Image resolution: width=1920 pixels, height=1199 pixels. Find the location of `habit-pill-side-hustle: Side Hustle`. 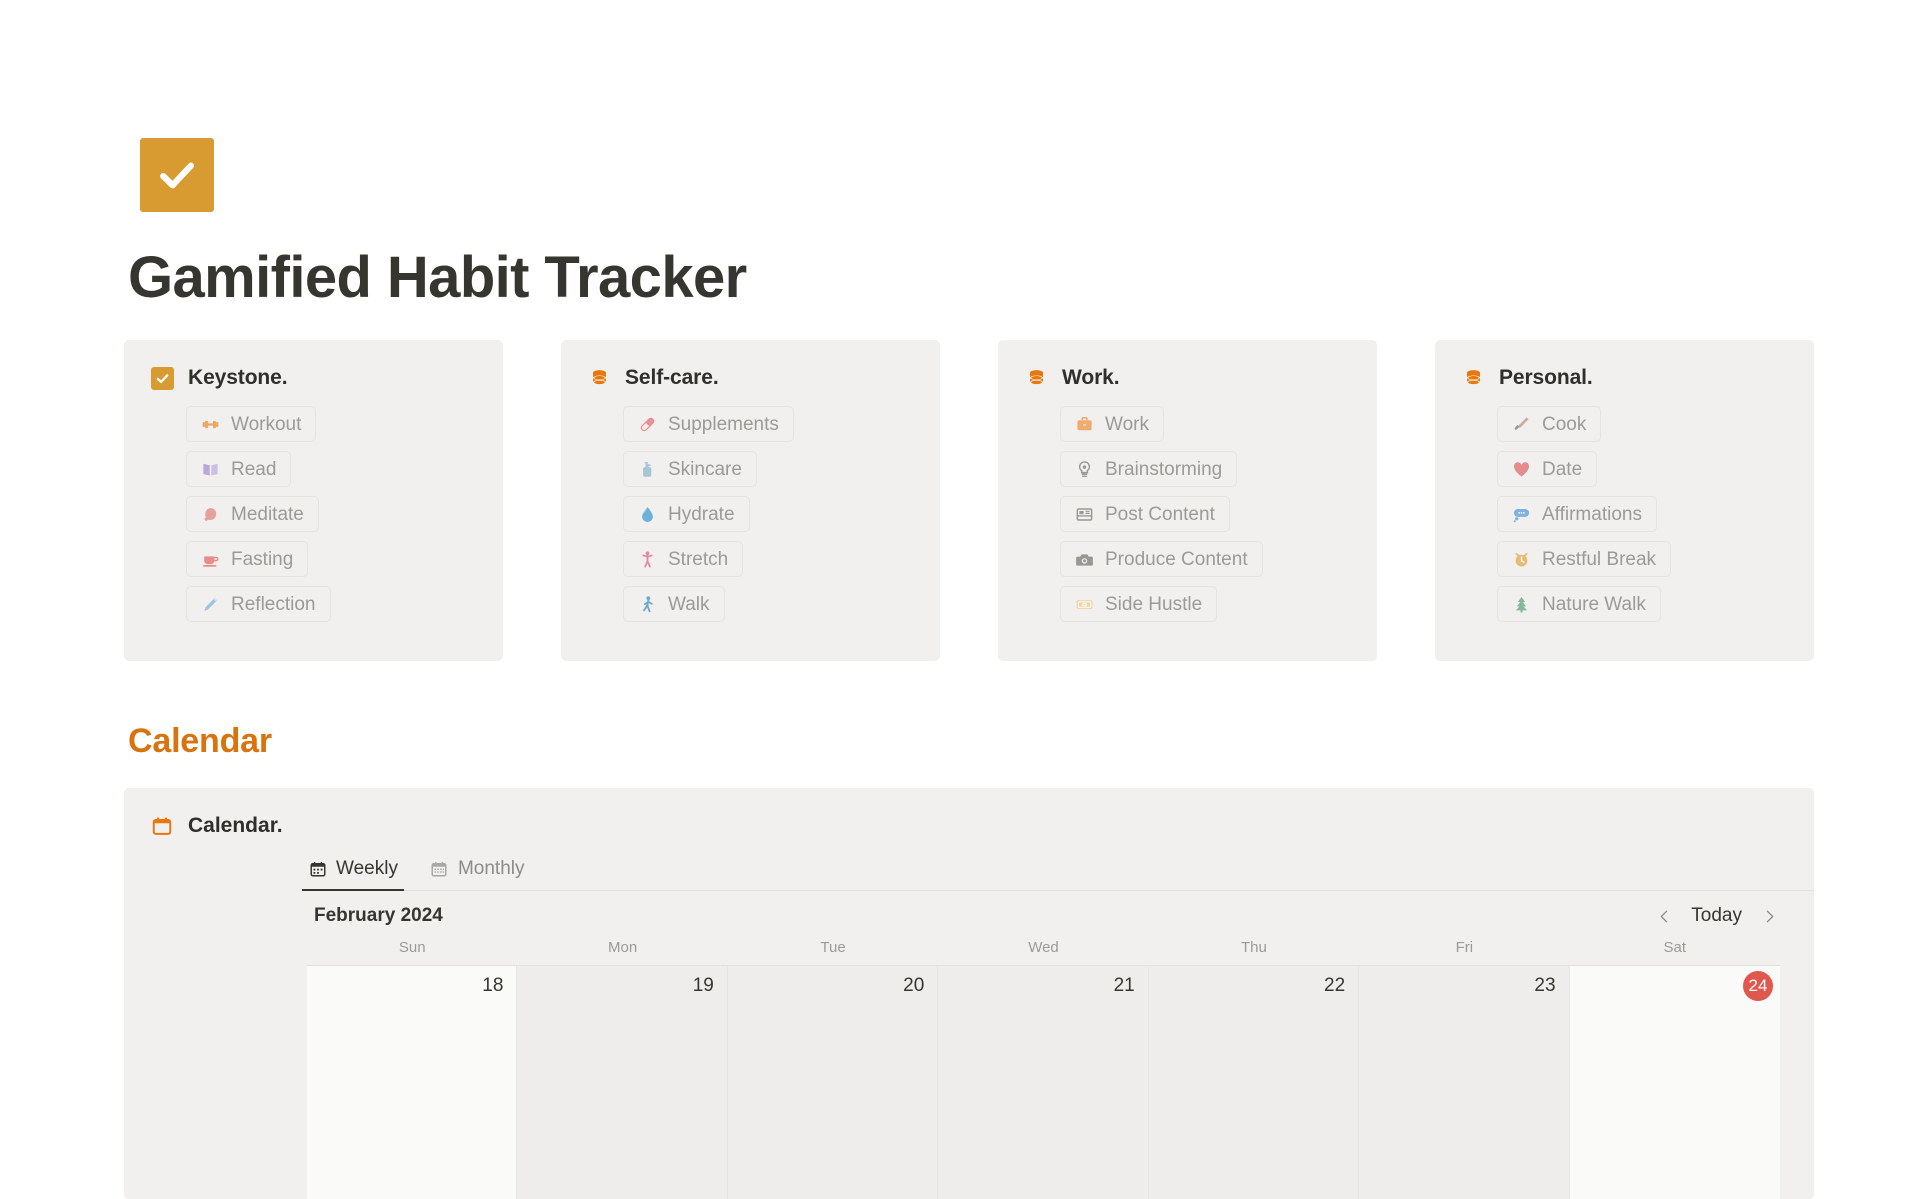

habit-pill-side-hustle: Side Hustle is located at coordinates (1139, 604).